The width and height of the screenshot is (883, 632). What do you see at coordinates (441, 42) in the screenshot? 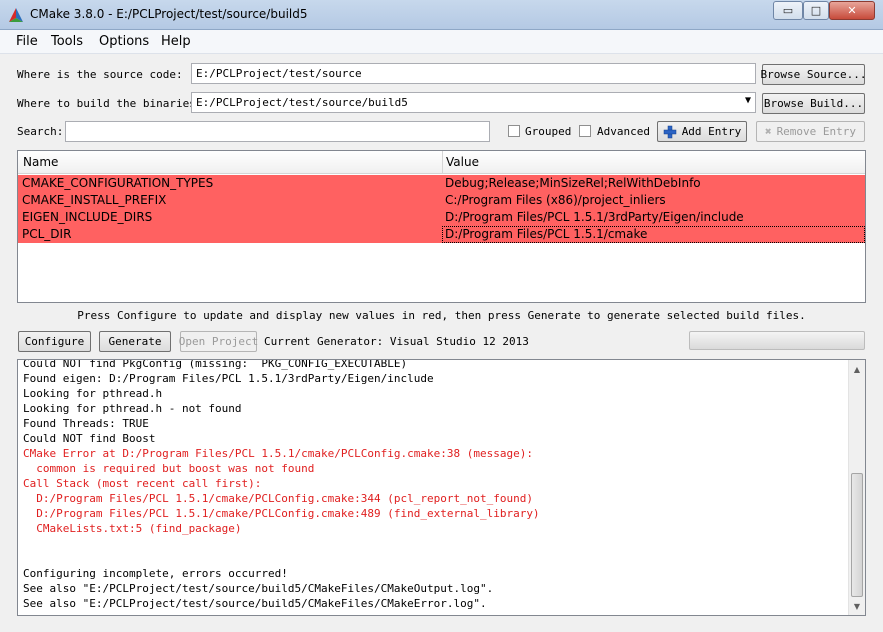
I see `menu-bar: File Tools Options Help` at bounding box center [441, 42].